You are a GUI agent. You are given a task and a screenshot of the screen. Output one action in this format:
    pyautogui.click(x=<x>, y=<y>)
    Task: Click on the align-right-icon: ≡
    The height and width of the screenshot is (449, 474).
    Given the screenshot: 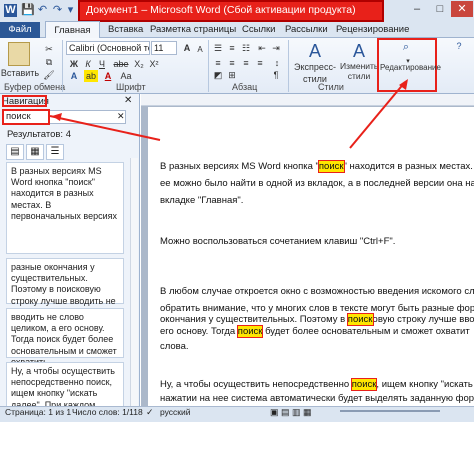 What is the action you would take?
    pyautogui.click(x=246, y=63)
    